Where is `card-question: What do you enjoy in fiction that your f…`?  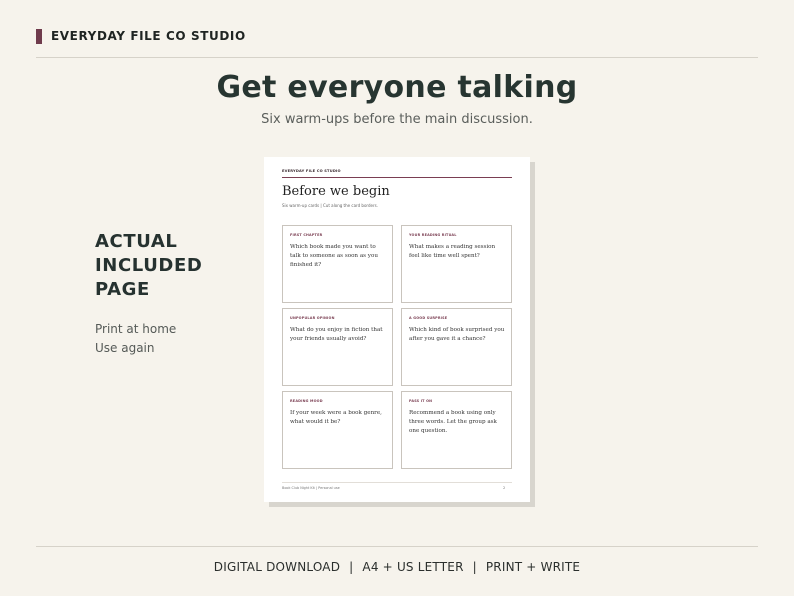 card-question: What do you enjoy in fiction that your f… is located at coordinates (336, 334).